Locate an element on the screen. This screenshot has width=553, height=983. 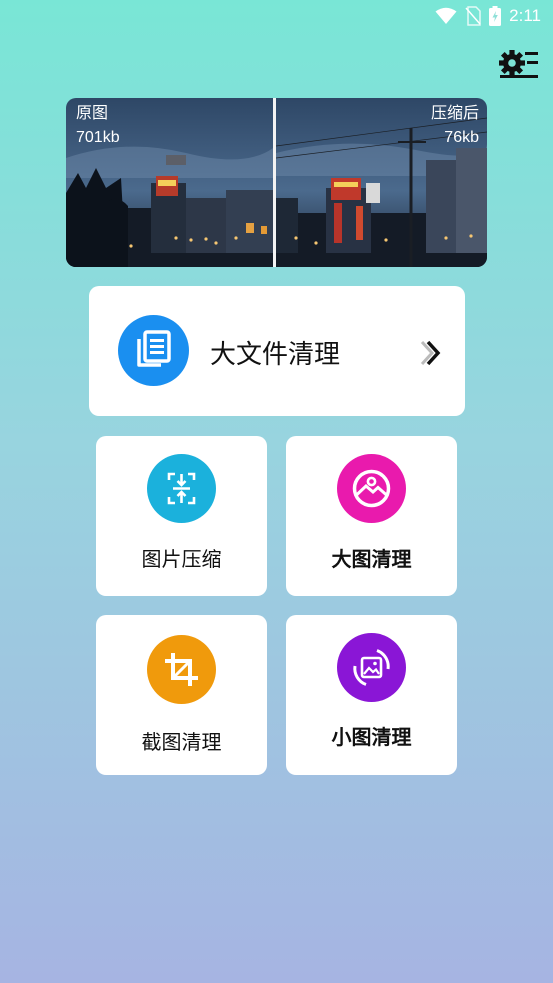
status-icons: 2:11 is located at coordinates (488, 16).